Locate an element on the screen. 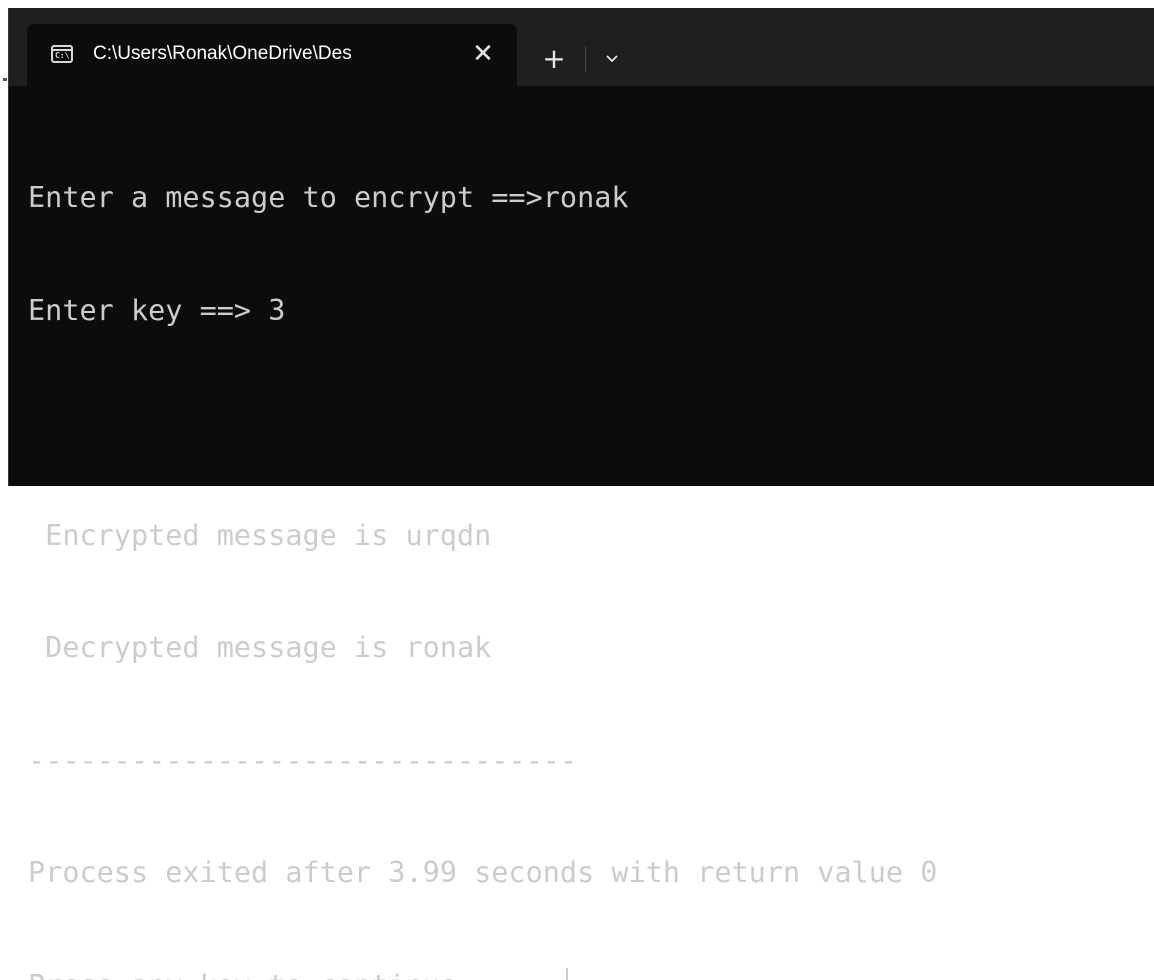 Image resolution: width=1154 pixels, height=980 pixels. tab-console: C:\ C:\Users\Ronak\OneDrive\Des ✕ is located at coordinates (272, 55).